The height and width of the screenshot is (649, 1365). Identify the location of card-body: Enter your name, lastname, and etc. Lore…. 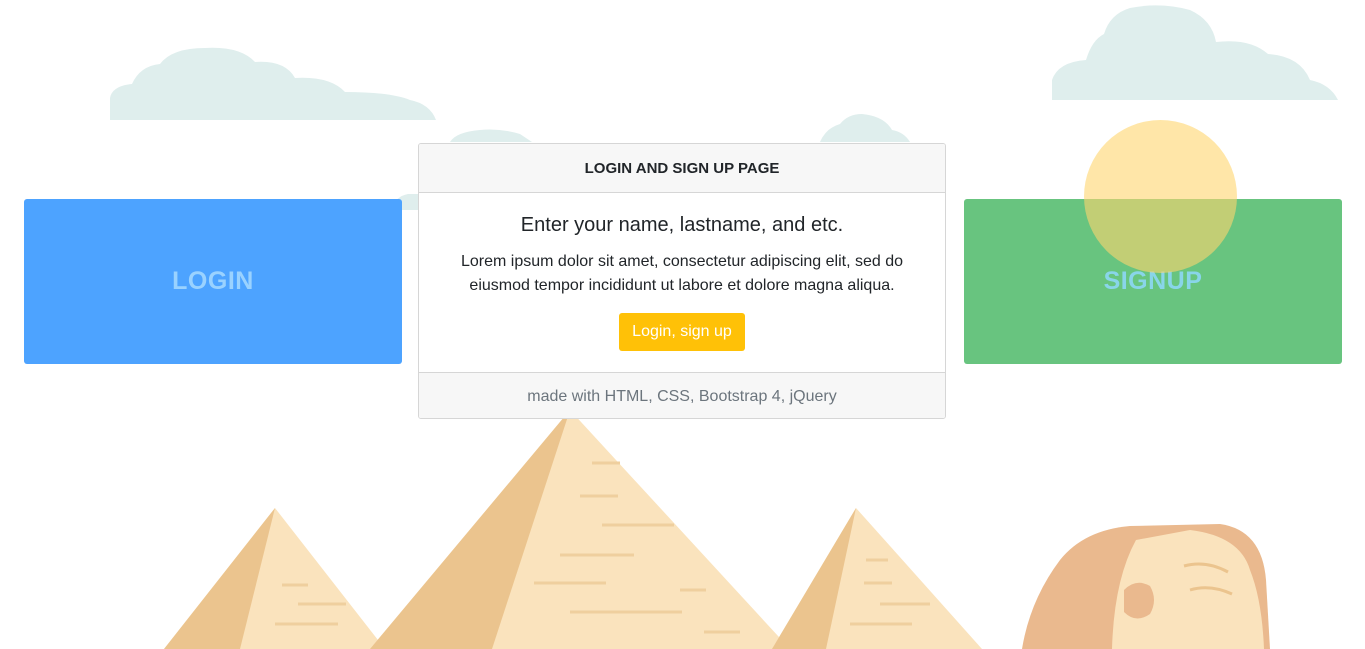
(682, 282).